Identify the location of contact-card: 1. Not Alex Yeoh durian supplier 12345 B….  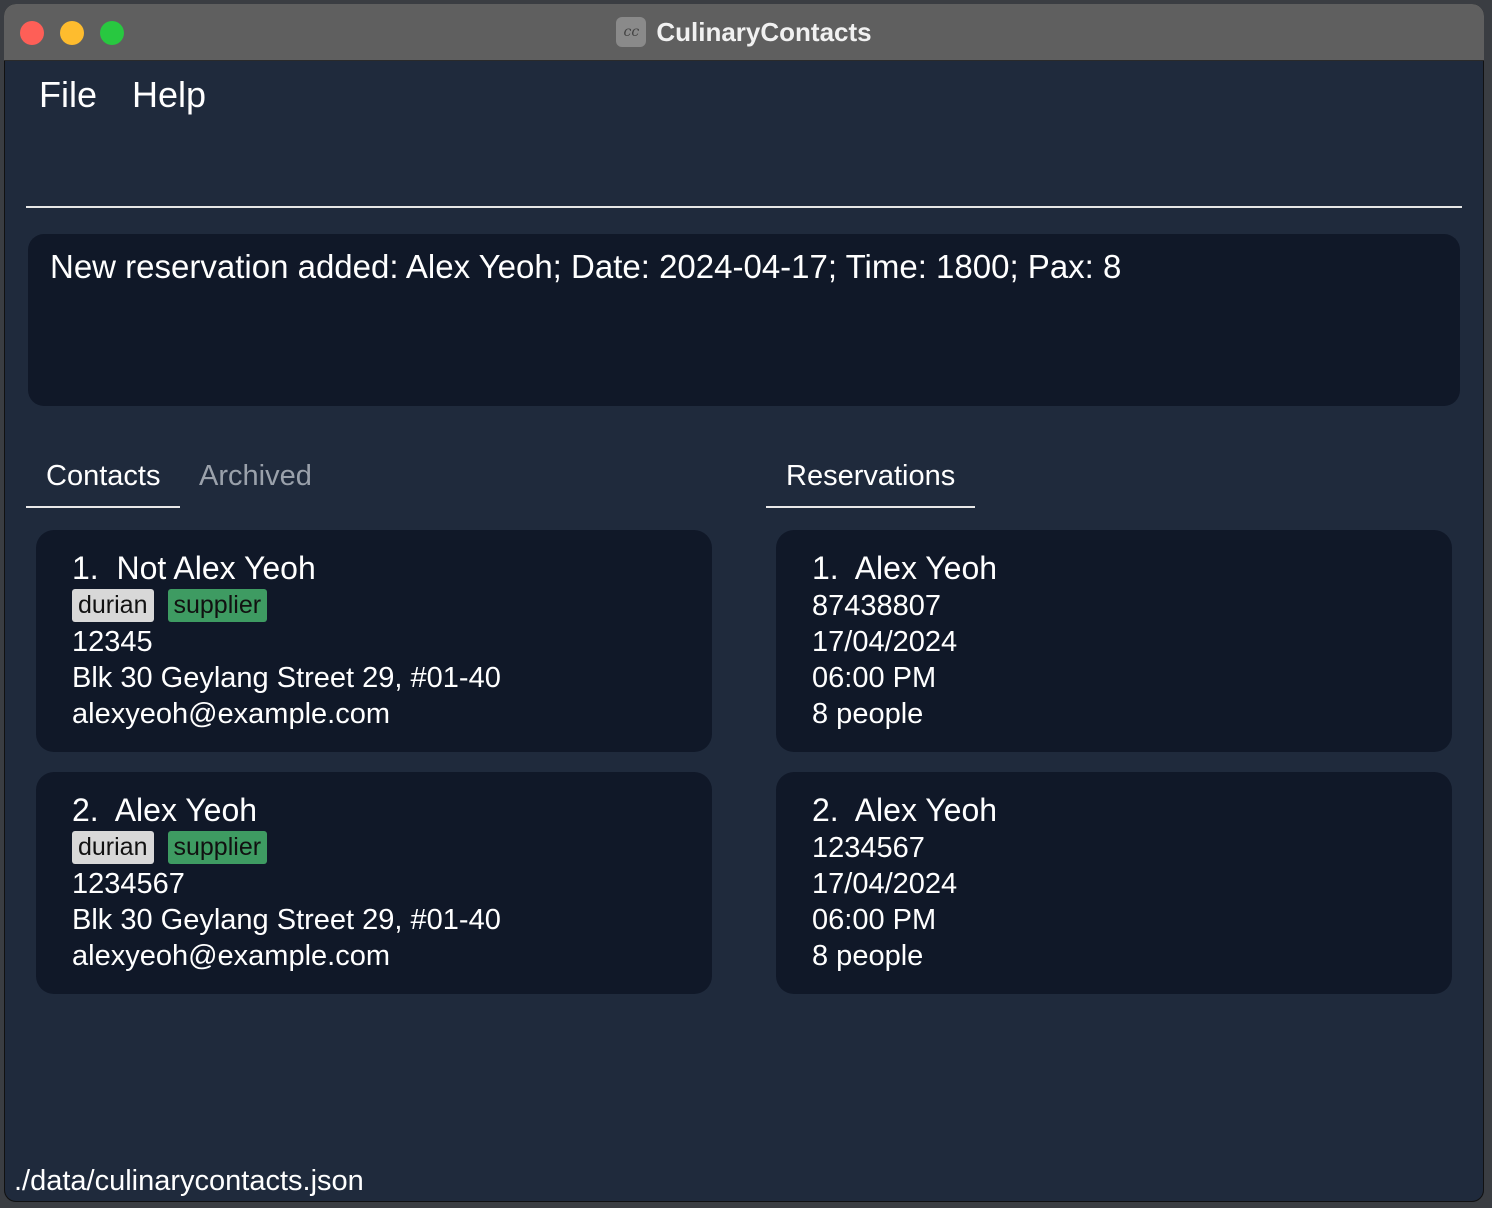
(374, 641).